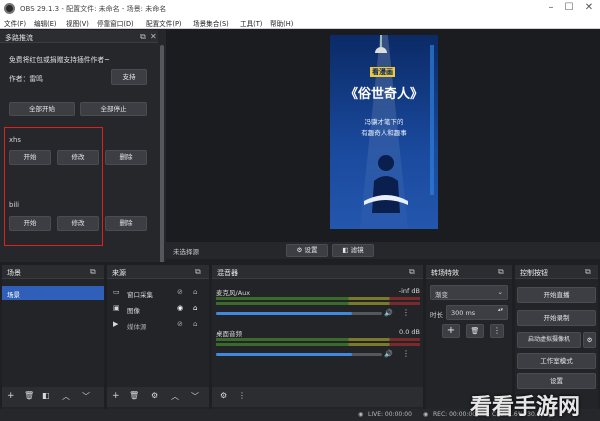 Image resolution: width=600 pixels, height=421 pixels. Describe the element at coordinates (569, 8) in the screenshot. I see `maximize-icon: ☐` at that location.